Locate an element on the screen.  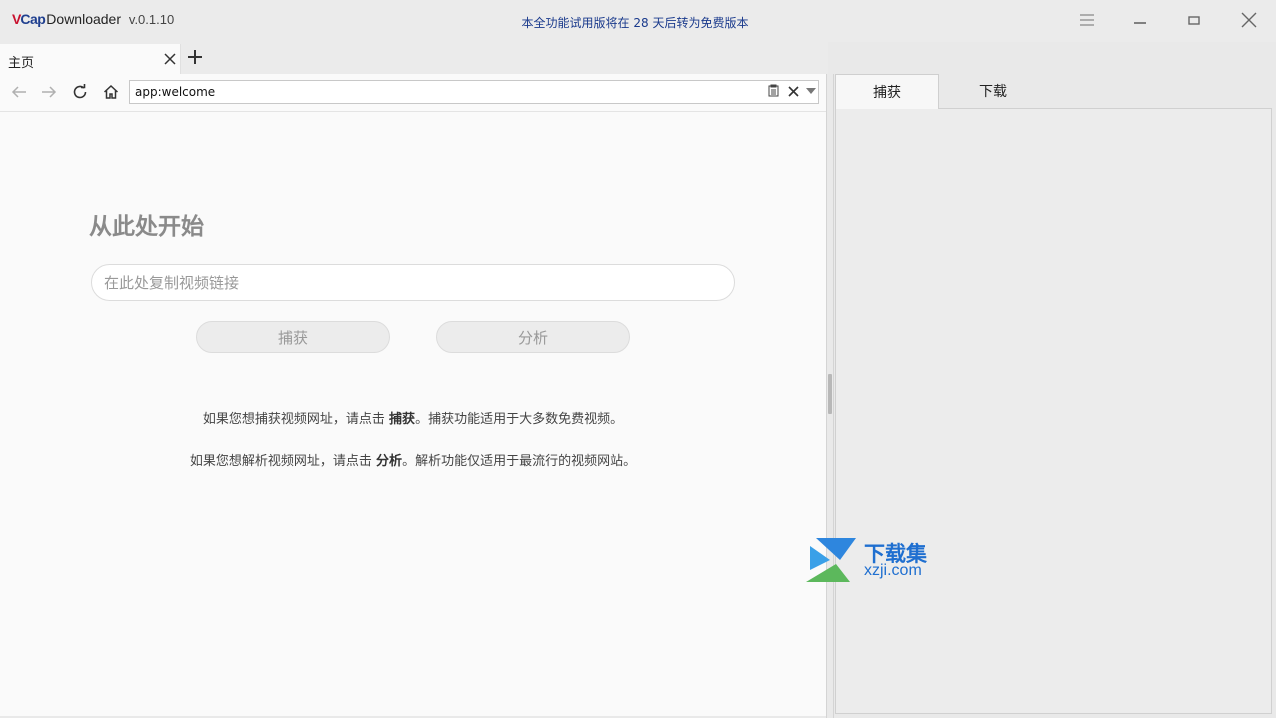
analyze-help-text: 如果您想解析视频网址，请点击 分析。解析功能仅适用于最流行的视频网站。 is located at coordinates (413, 459).